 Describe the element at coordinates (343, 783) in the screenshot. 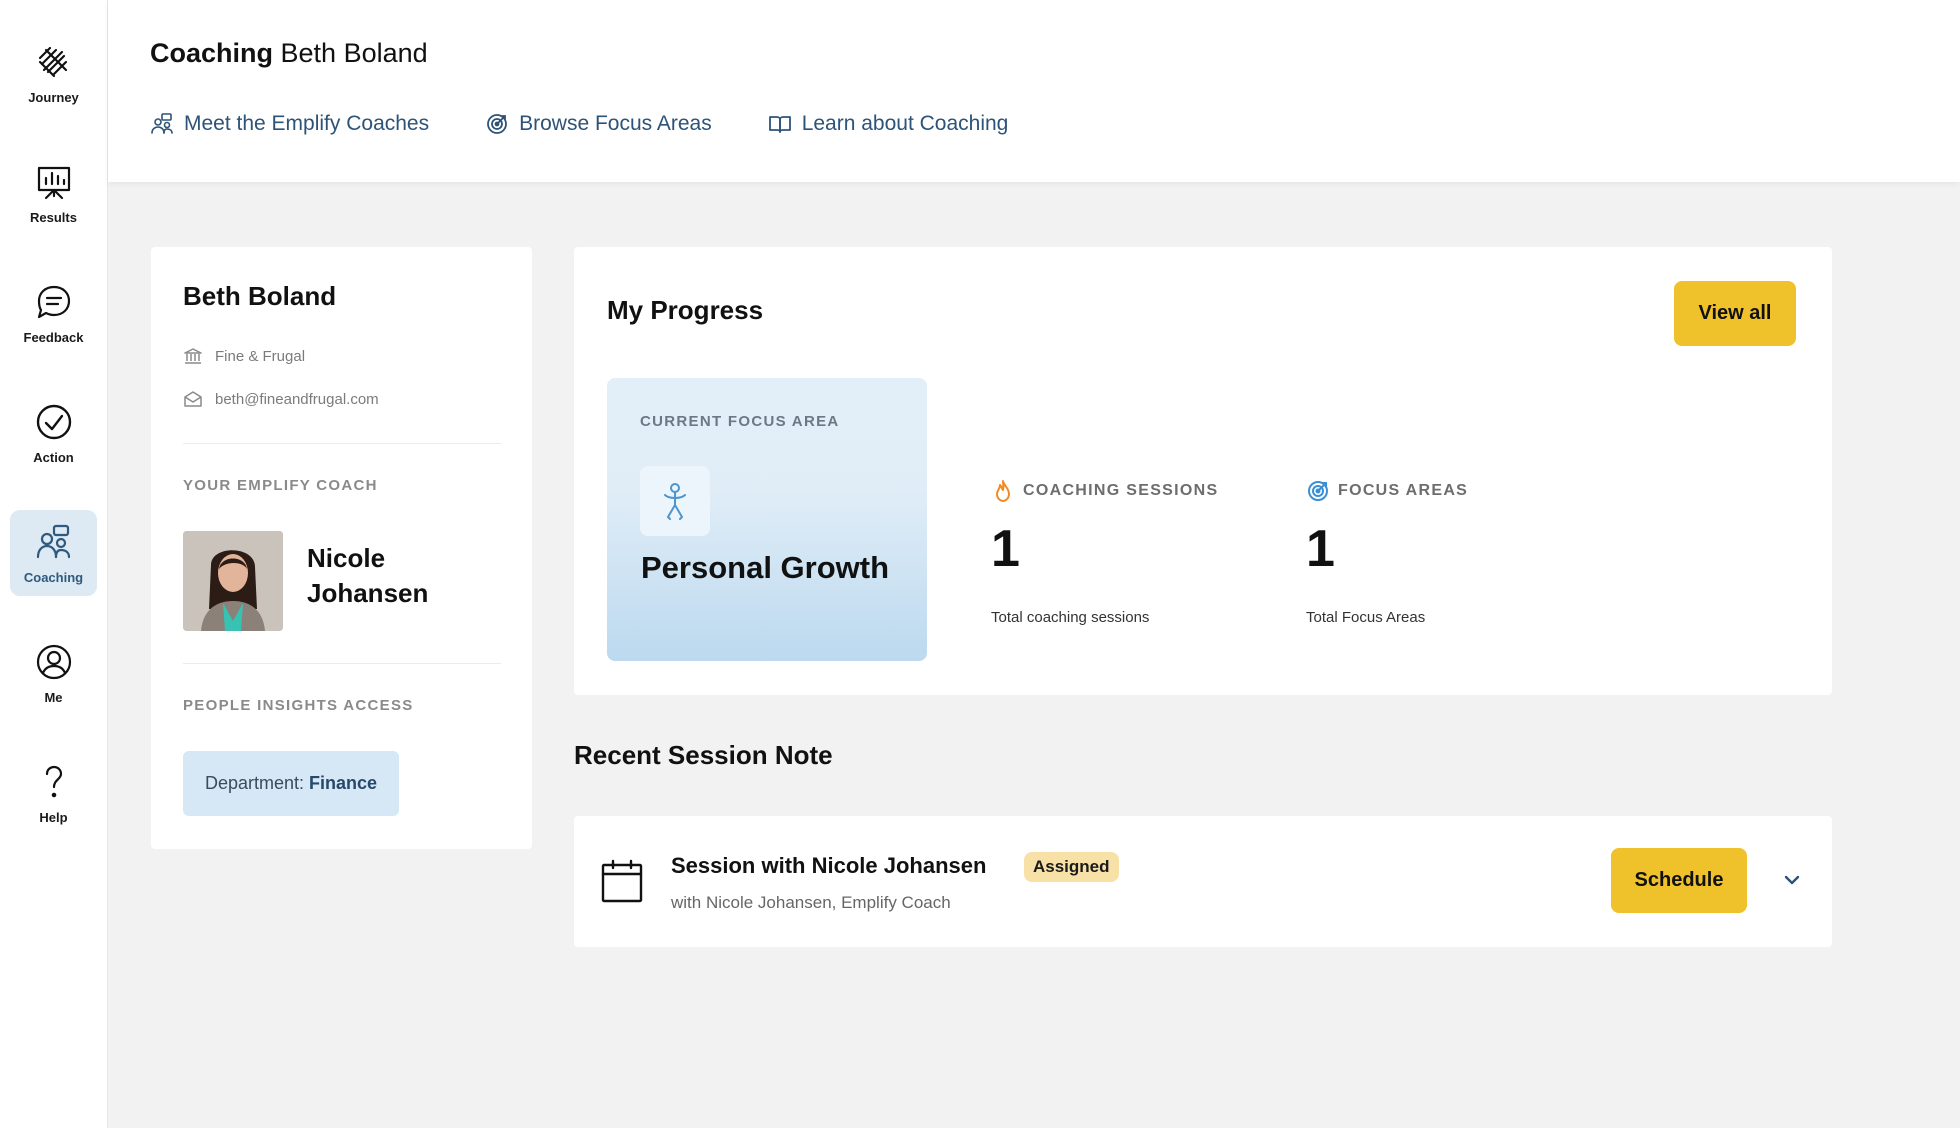

I see `department-value: Finance` at that location.